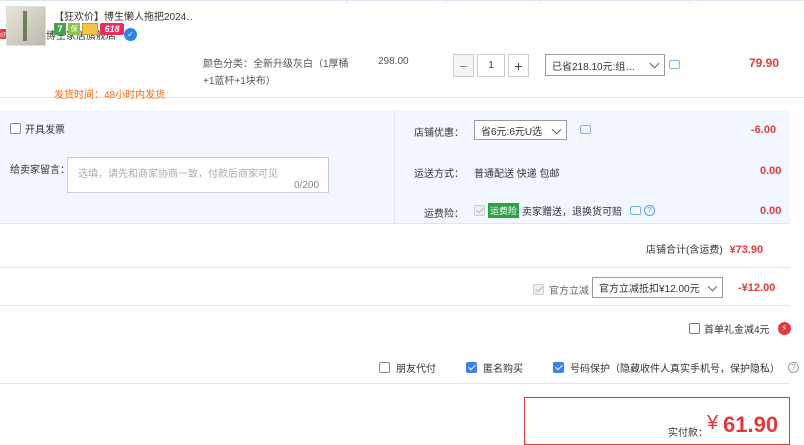  Describe the element at coordinates (26, 26) in the screenshot. I see `product-thumbnail` at that location.